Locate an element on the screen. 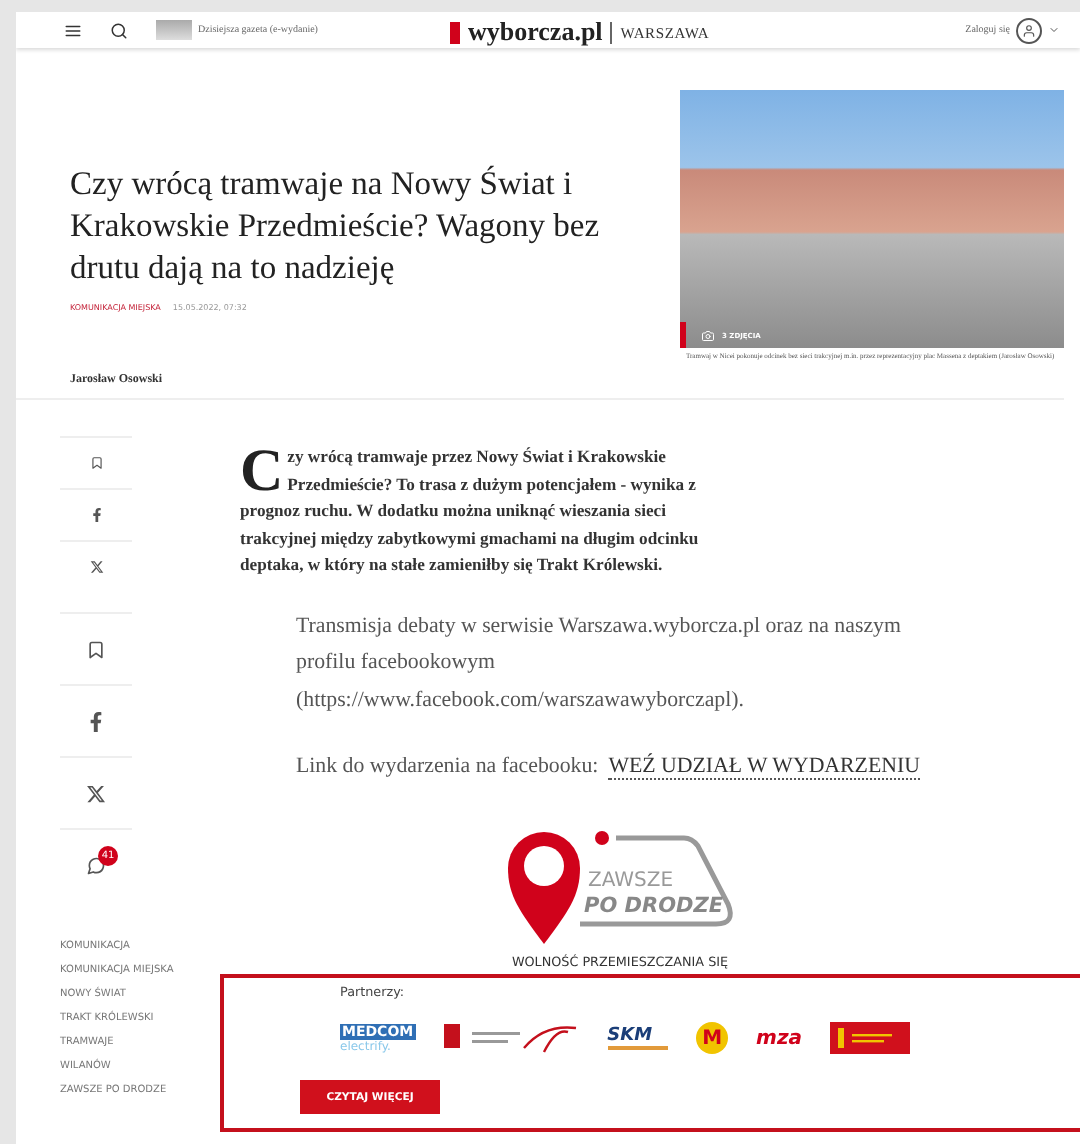 Image resolution: width=1080 pixels, height=1144 pixels. tram-logo-drawing is located at coordinates (870, 1038).